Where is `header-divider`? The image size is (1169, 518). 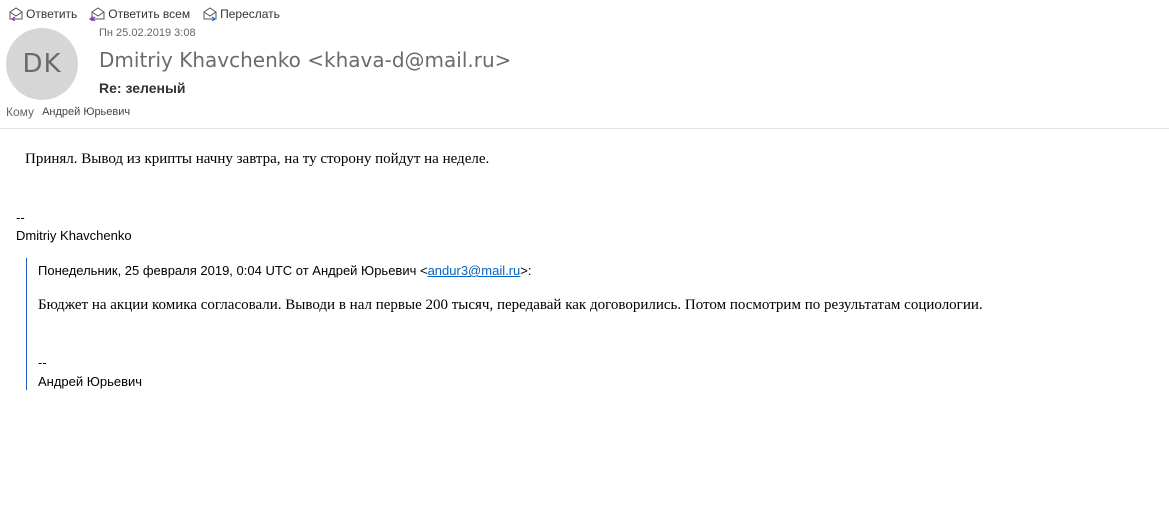
header-divider is located at coordinates (584, 128).